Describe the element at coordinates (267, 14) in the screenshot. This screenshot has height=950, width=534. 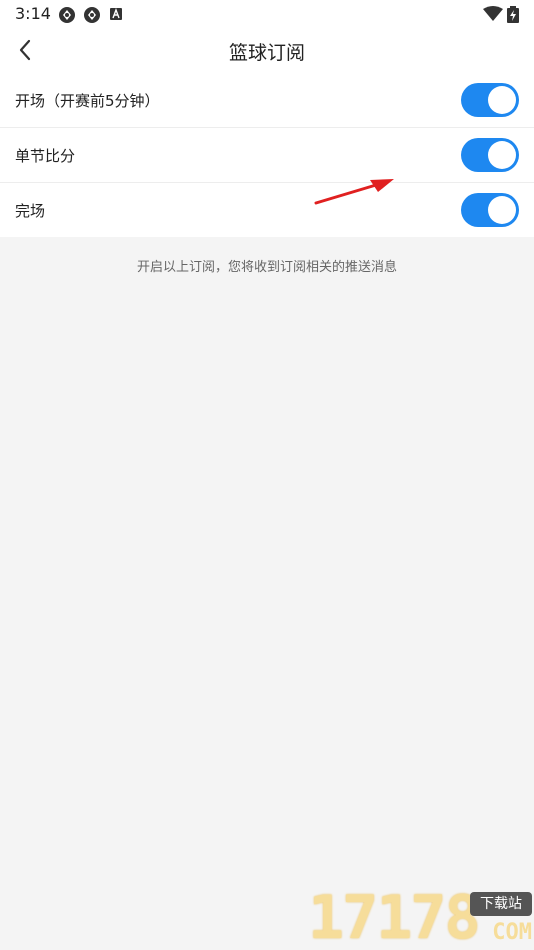
I see `status-bar: 3:14` at that location.